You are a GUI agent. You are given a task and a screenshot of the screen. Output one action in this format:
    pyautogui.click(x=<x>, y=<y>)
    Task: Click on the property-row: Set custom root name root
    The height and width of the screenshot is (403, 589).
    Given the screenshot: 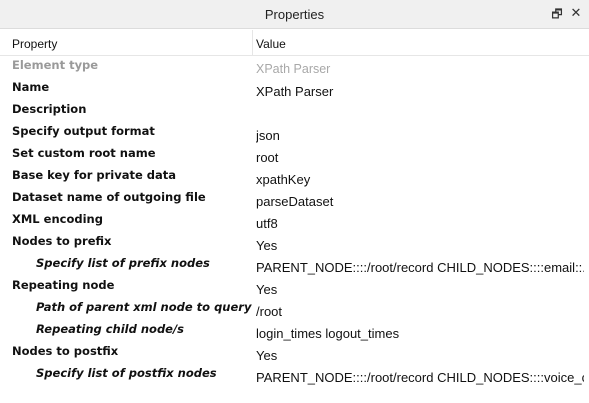 What is the action you would take?
    pyautogui.click(x=294, y=155)
    